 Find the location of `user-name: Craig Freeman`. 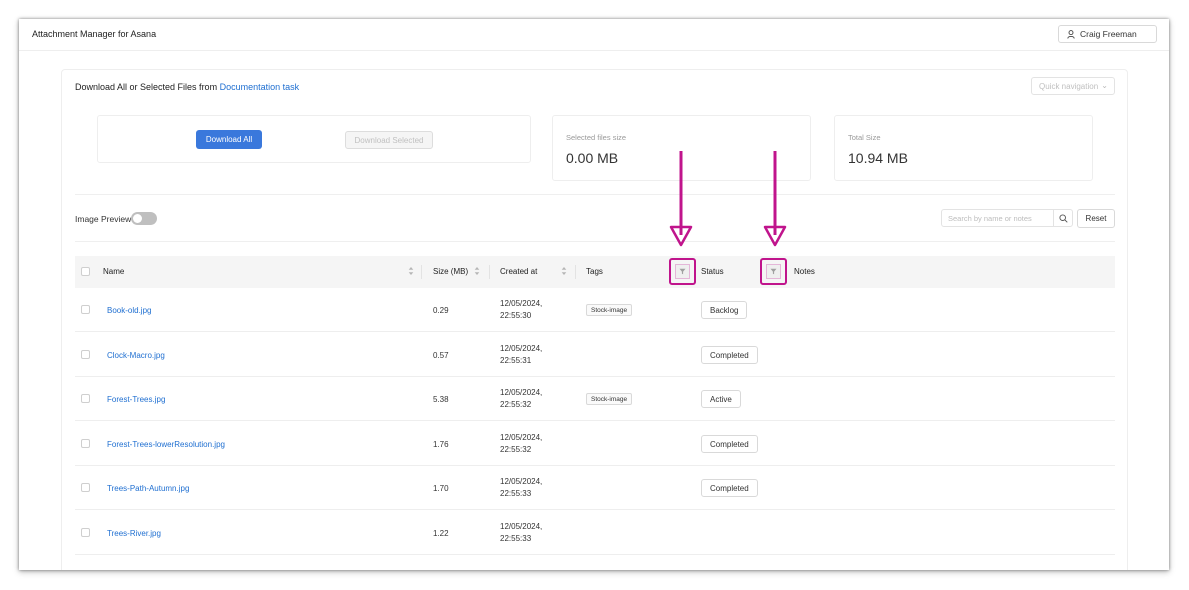

user-name: Craig Freeman is located at coordinates (1108, 34).